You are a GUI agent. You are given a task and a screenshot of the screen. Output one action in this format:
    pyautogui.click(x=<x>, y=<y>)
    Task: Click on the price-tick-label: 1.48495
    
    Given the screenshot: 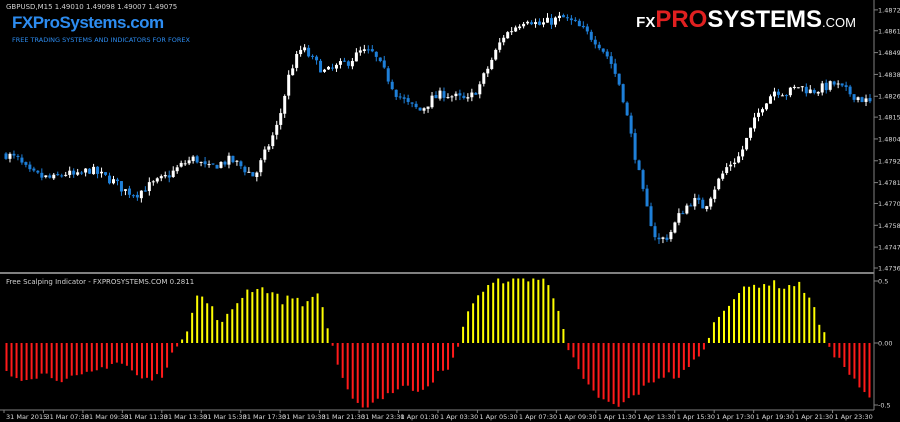 What is the action you would take?
    pyautogui.click(x=889, y=53)
    